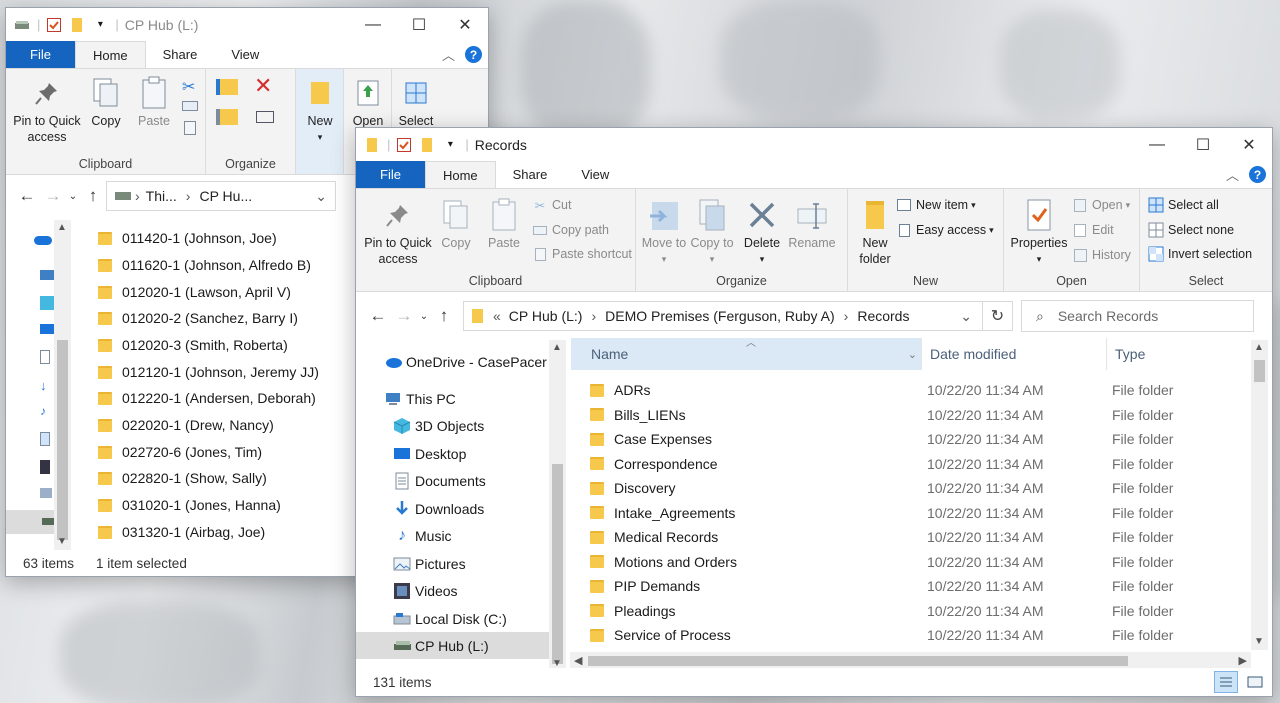 The image size is (1280, 703). What do you see at coordinates (190, 128) in the screenshot?
I see `paste-shortcut-icon` at bounding box center [190, 128].